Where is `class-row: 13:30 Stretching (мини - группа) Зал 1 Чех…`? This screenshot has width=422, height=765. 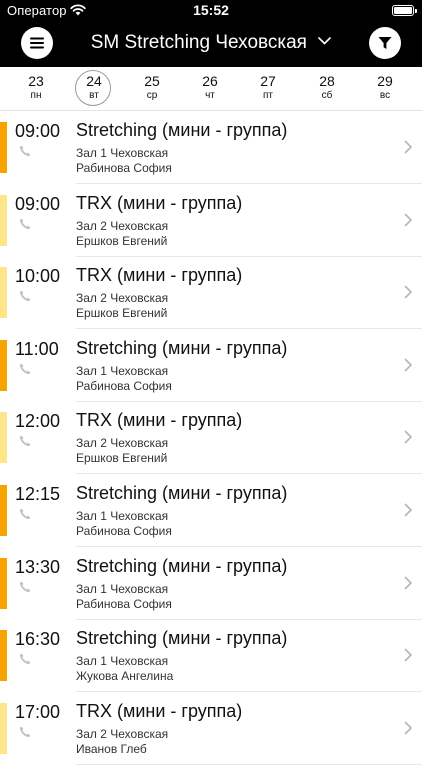 class-row: 13:30 Stretching (мини - группа) Зал 1 Чех… is located at coordinates (211, 583).